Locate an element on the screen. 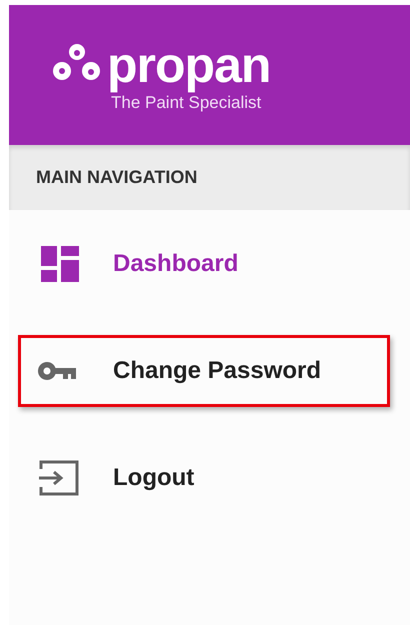  exit-arrow-icon is located at coordinates (59, 478).